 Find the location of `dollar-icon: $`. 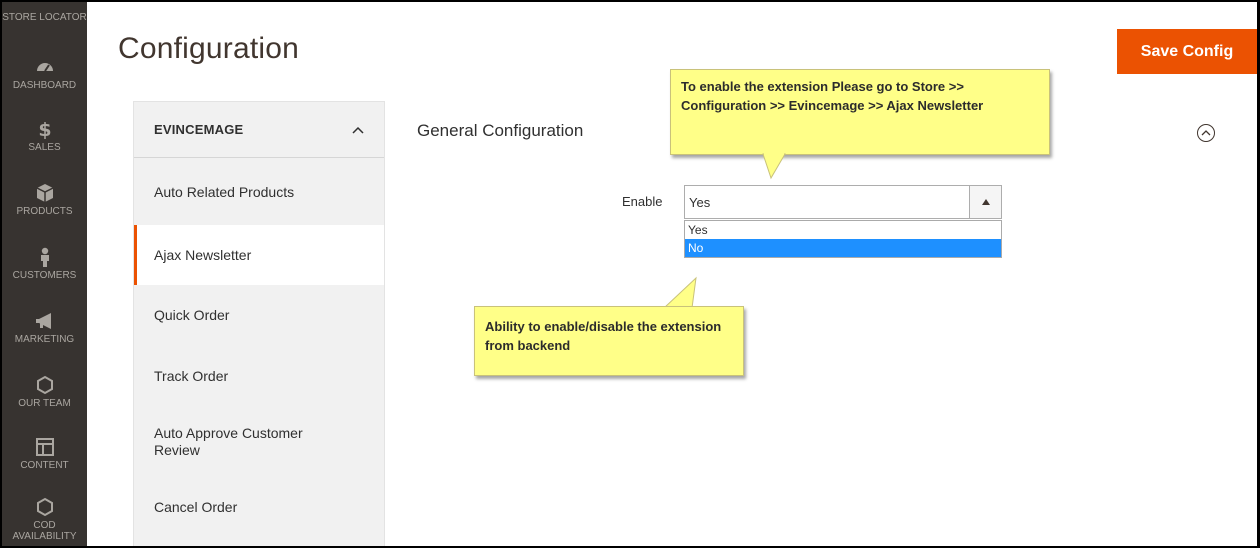

dollar-icon: $ is located at coordinates (44, 129).